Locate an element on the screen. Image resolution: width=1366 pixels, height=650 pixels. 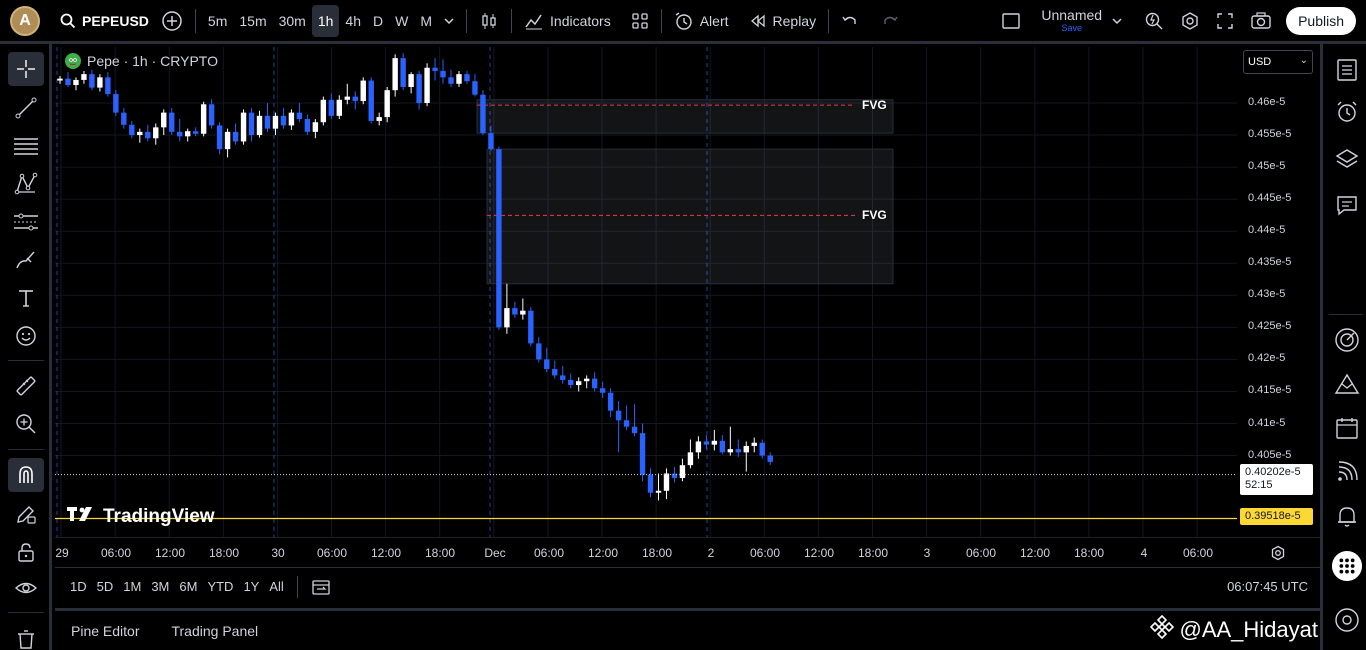
replay-button: Replay is located at coordinates (783, 21).